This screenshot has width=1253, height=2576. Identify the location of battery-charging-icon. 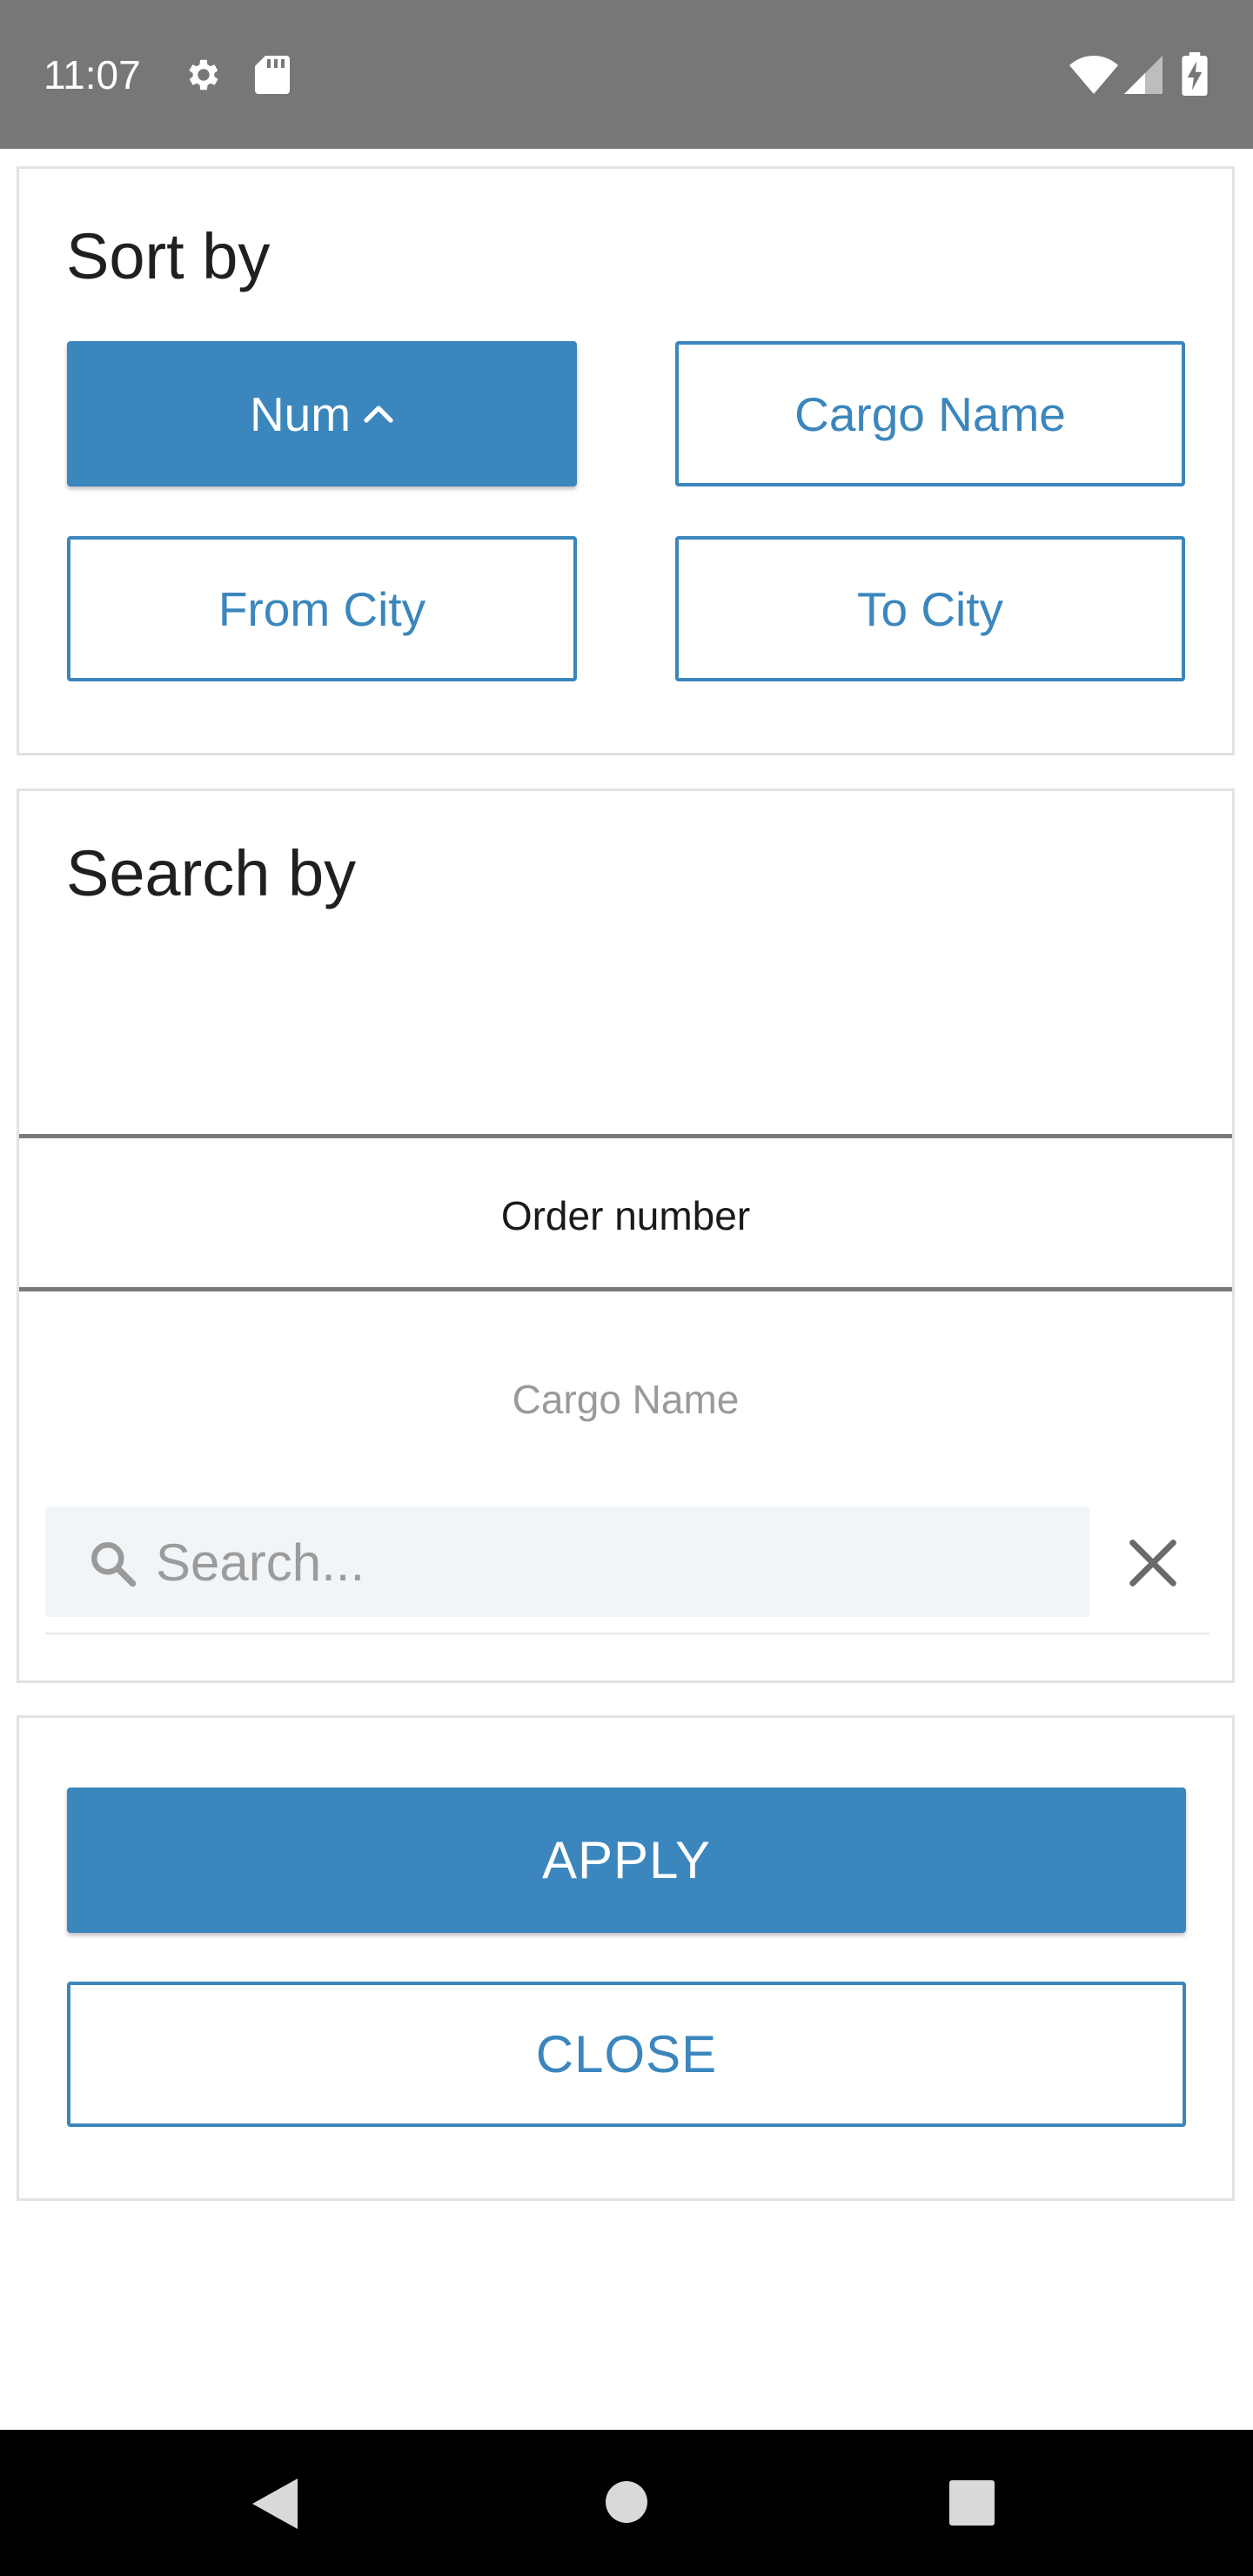
(1195, 74).